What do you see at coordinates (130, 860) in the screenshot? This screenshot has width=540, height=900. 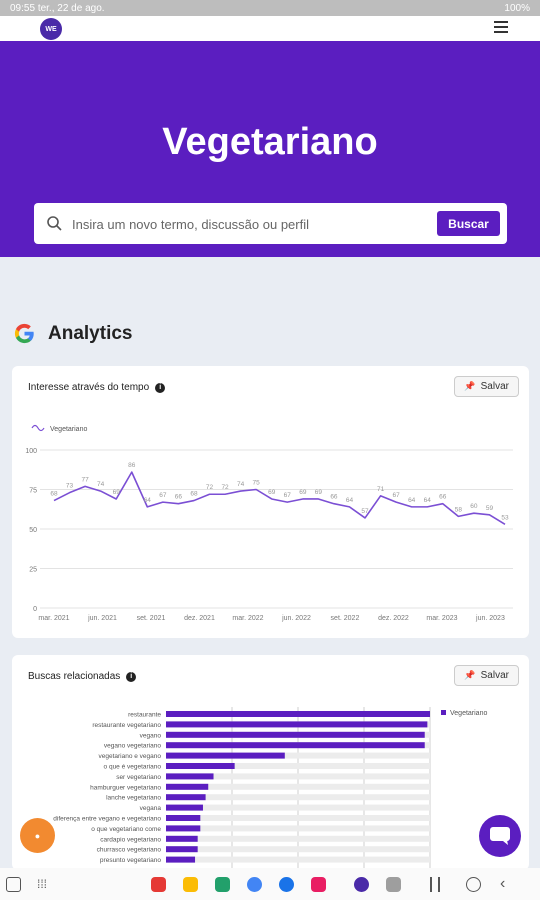 I see `bar-category-label: presunto vegetariano` at bounding box center [130, 860].